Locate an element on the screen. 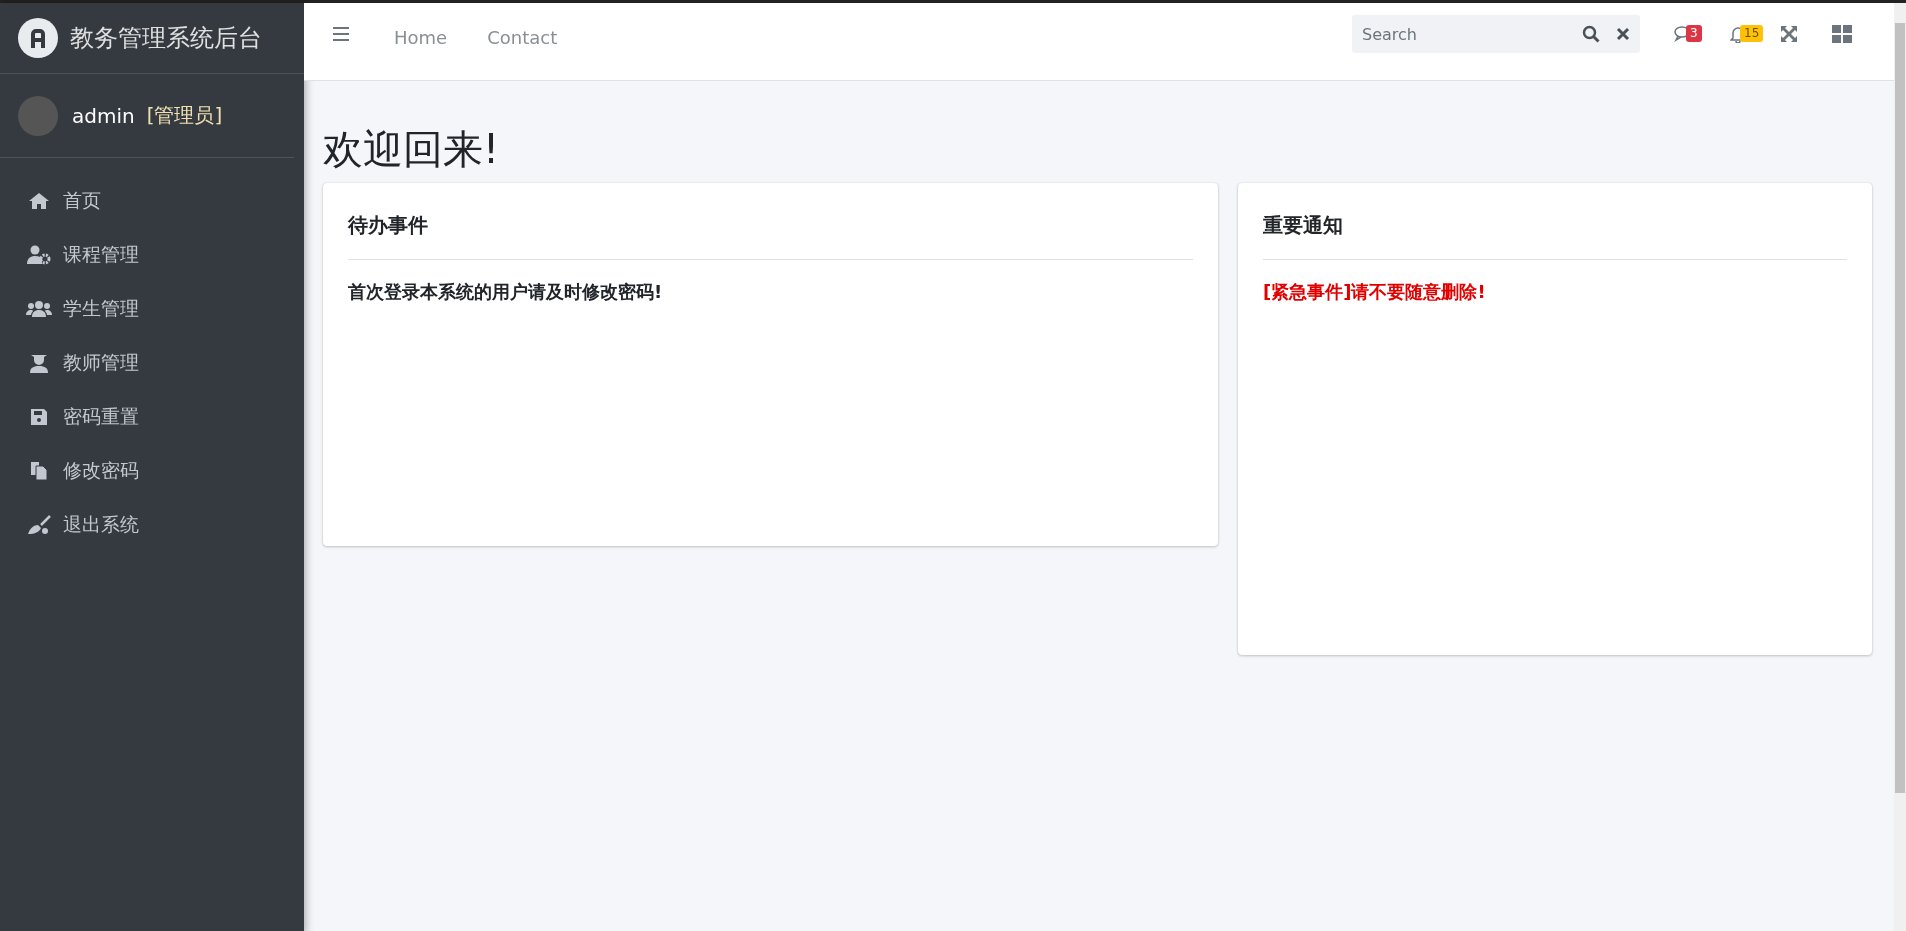 Image resolution: width=1906 pixels, height=931 pixels. sidebar-item: 退出系统 is located at coordinates (152, 525).